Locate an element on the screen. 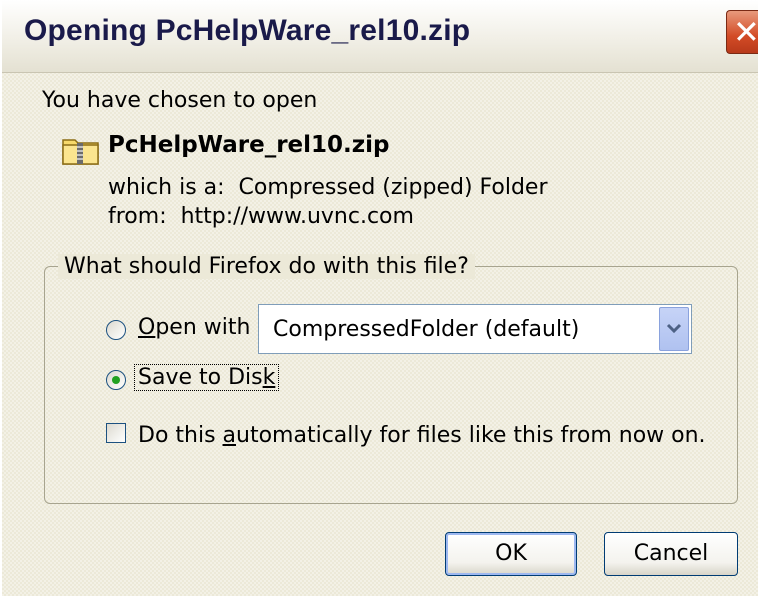 This screenshot has width=758, height=596. file-source: from: http://www.uvnc.com is located at coordinates (261, 216).